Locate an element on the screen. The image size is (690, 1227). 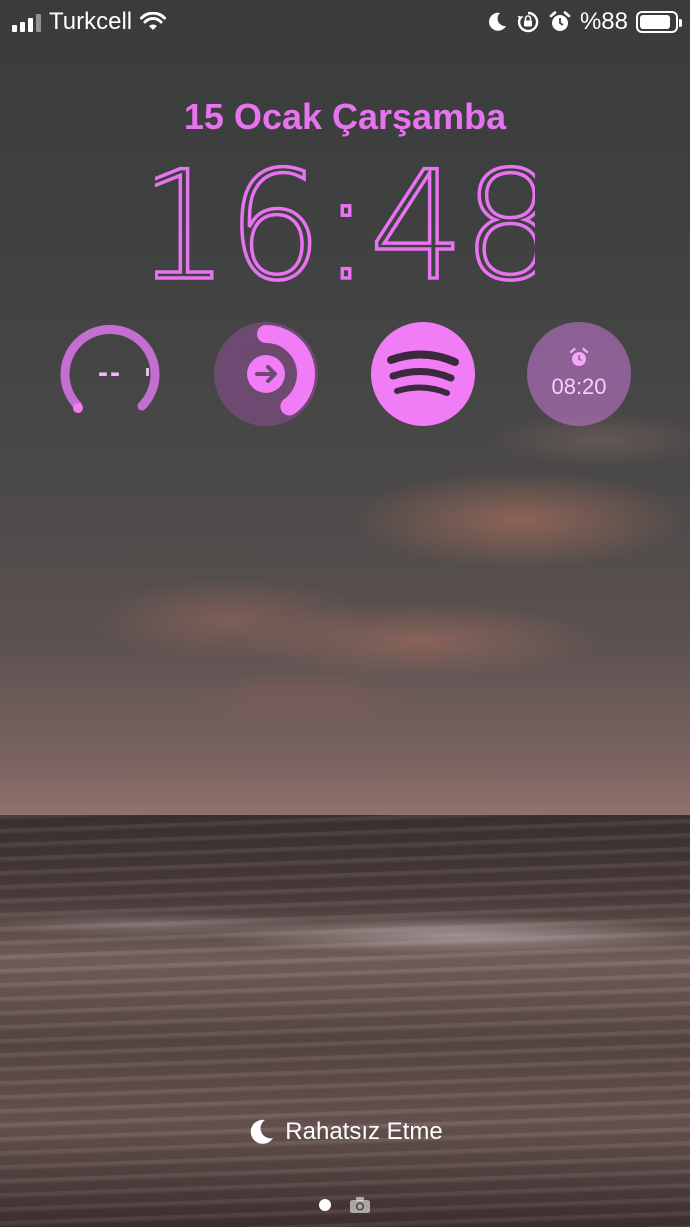
signal-icon is located at coordinates (26, 22).